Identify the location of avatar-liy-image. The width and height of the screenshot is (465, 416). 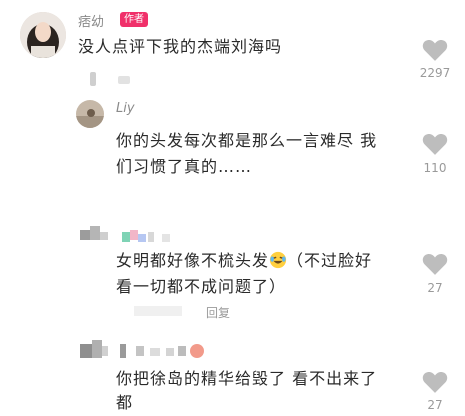
(90, 114).